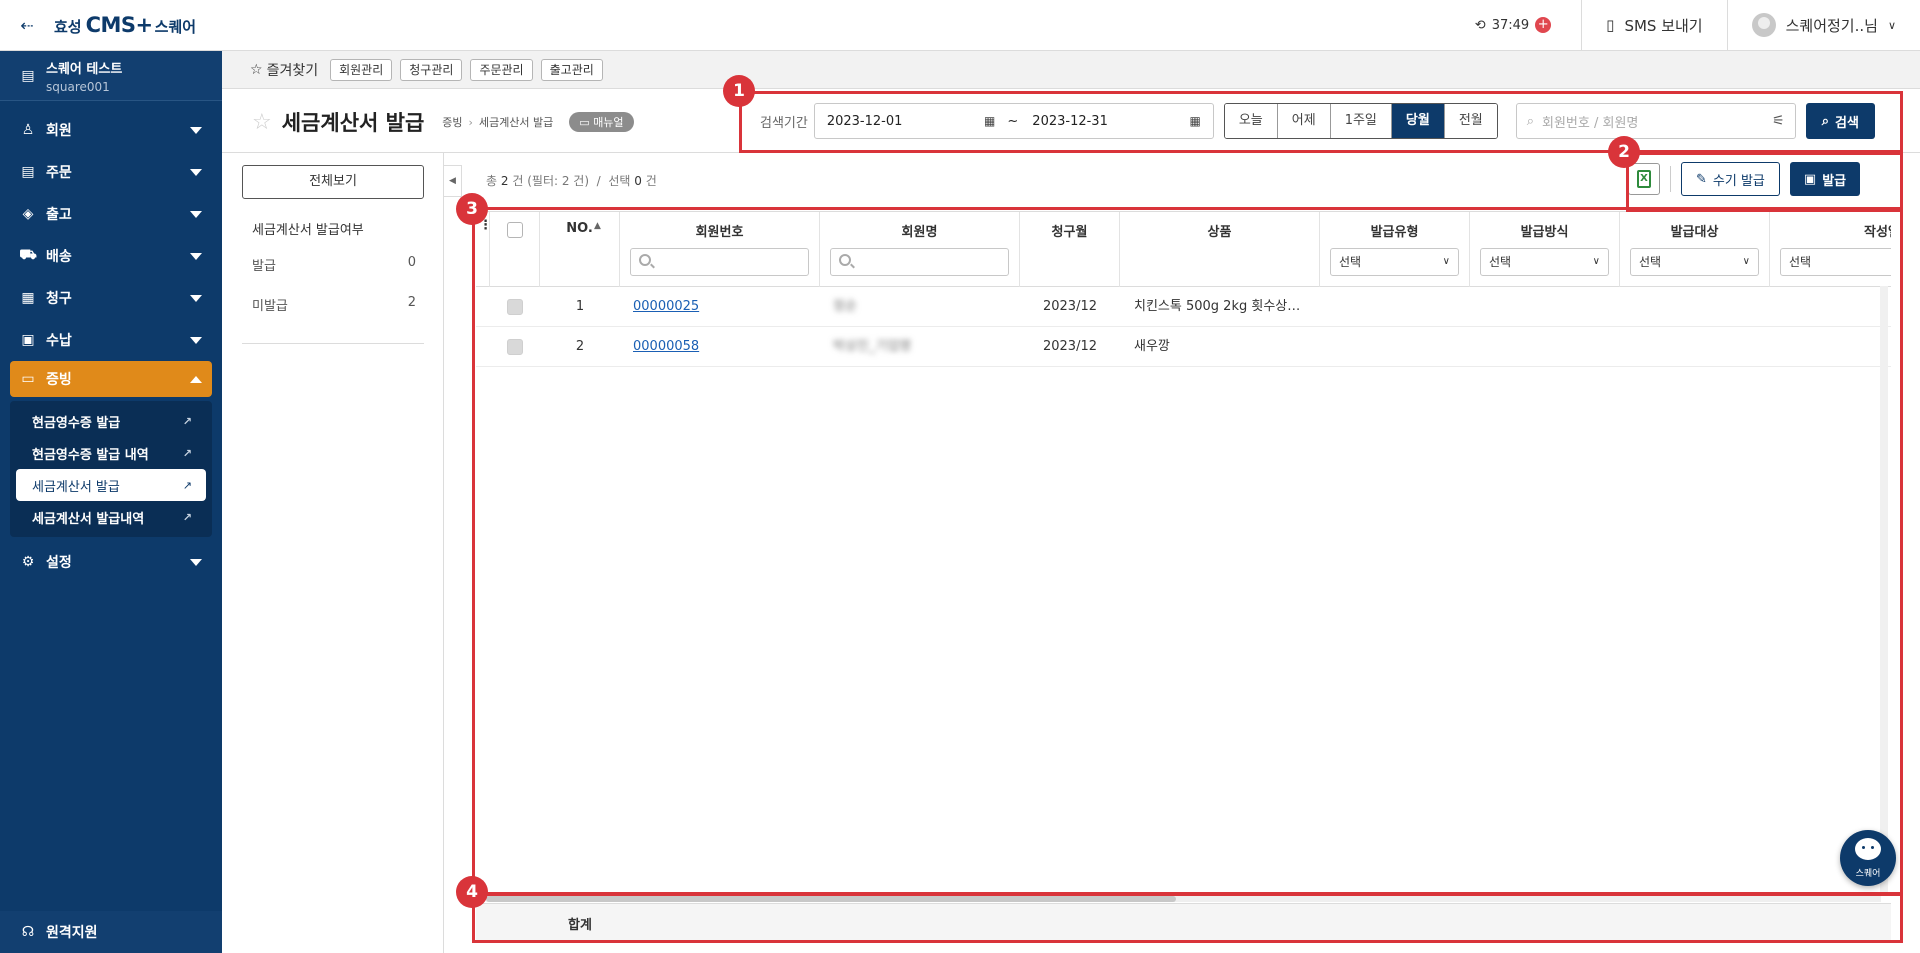 Image resolution: width=1920 pixels, height=953 pixels. I want to click on member-no-filter-input, so click(719, 262).